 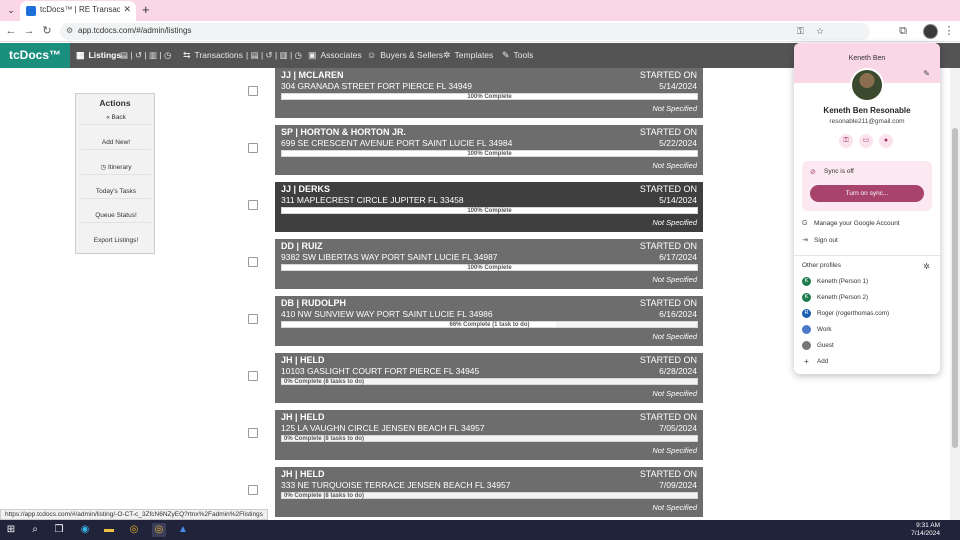 I want to click on chrome-active-window-icon: ◎, so click(x=159, y=530).